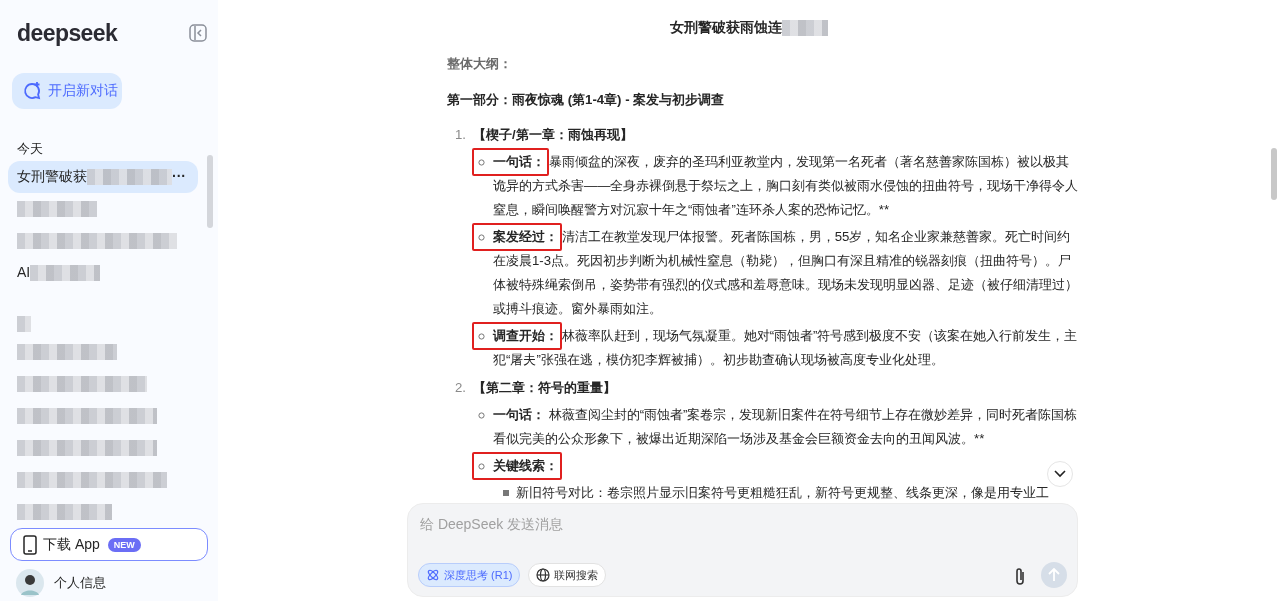 Image resolution: width=1280 pixels, height=601 pixels. Describe the element at coordinates (786, 186) in the screenshot. I see `point-text: 一句话： 暴雨倾盆的深夜，废弃的圣玛利亚教堂内，发现第一名死者（著名慈善家陈国栋）被以极其诡异的方式杀害——全身赤裸倒悬于祭坛之上，胸口刻有类似被雨水侵蚀的扭曲符号，现场干净得令人窒息，瞬间唤醒警方对沉寂十年之“雨蚀者”连环杀人案的恐怖记忆。**` at that location.